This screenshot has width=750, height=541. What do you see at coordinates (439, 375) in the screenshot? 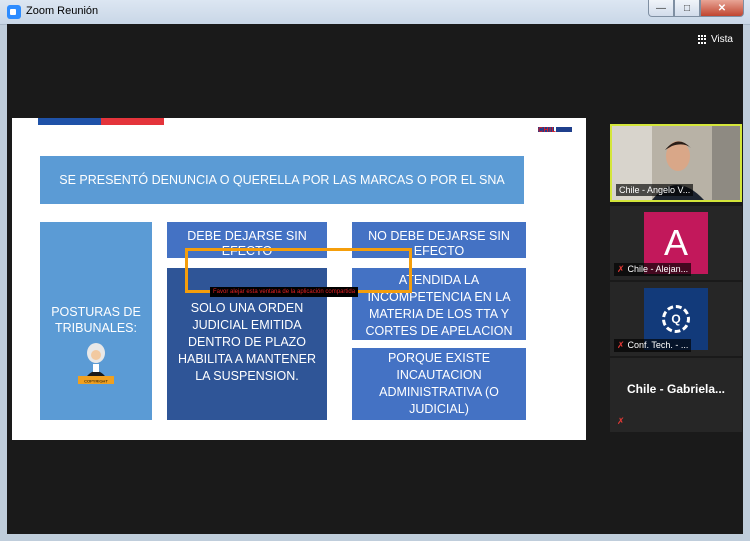
I see `col2-box2-line: INCAUTACION` at bounding box center [439, 375].